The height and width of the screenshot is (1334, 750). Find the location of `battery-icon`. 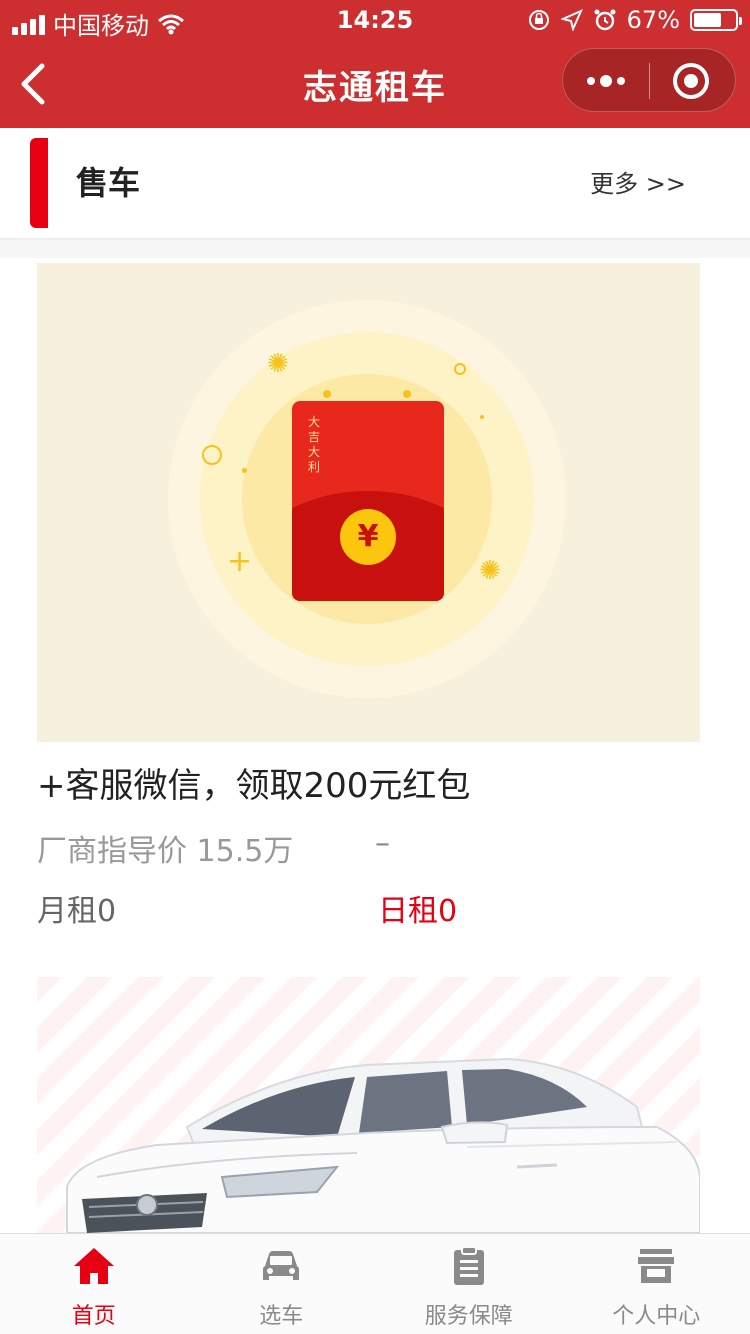

battery-icon is located at coordinates (716, 20).